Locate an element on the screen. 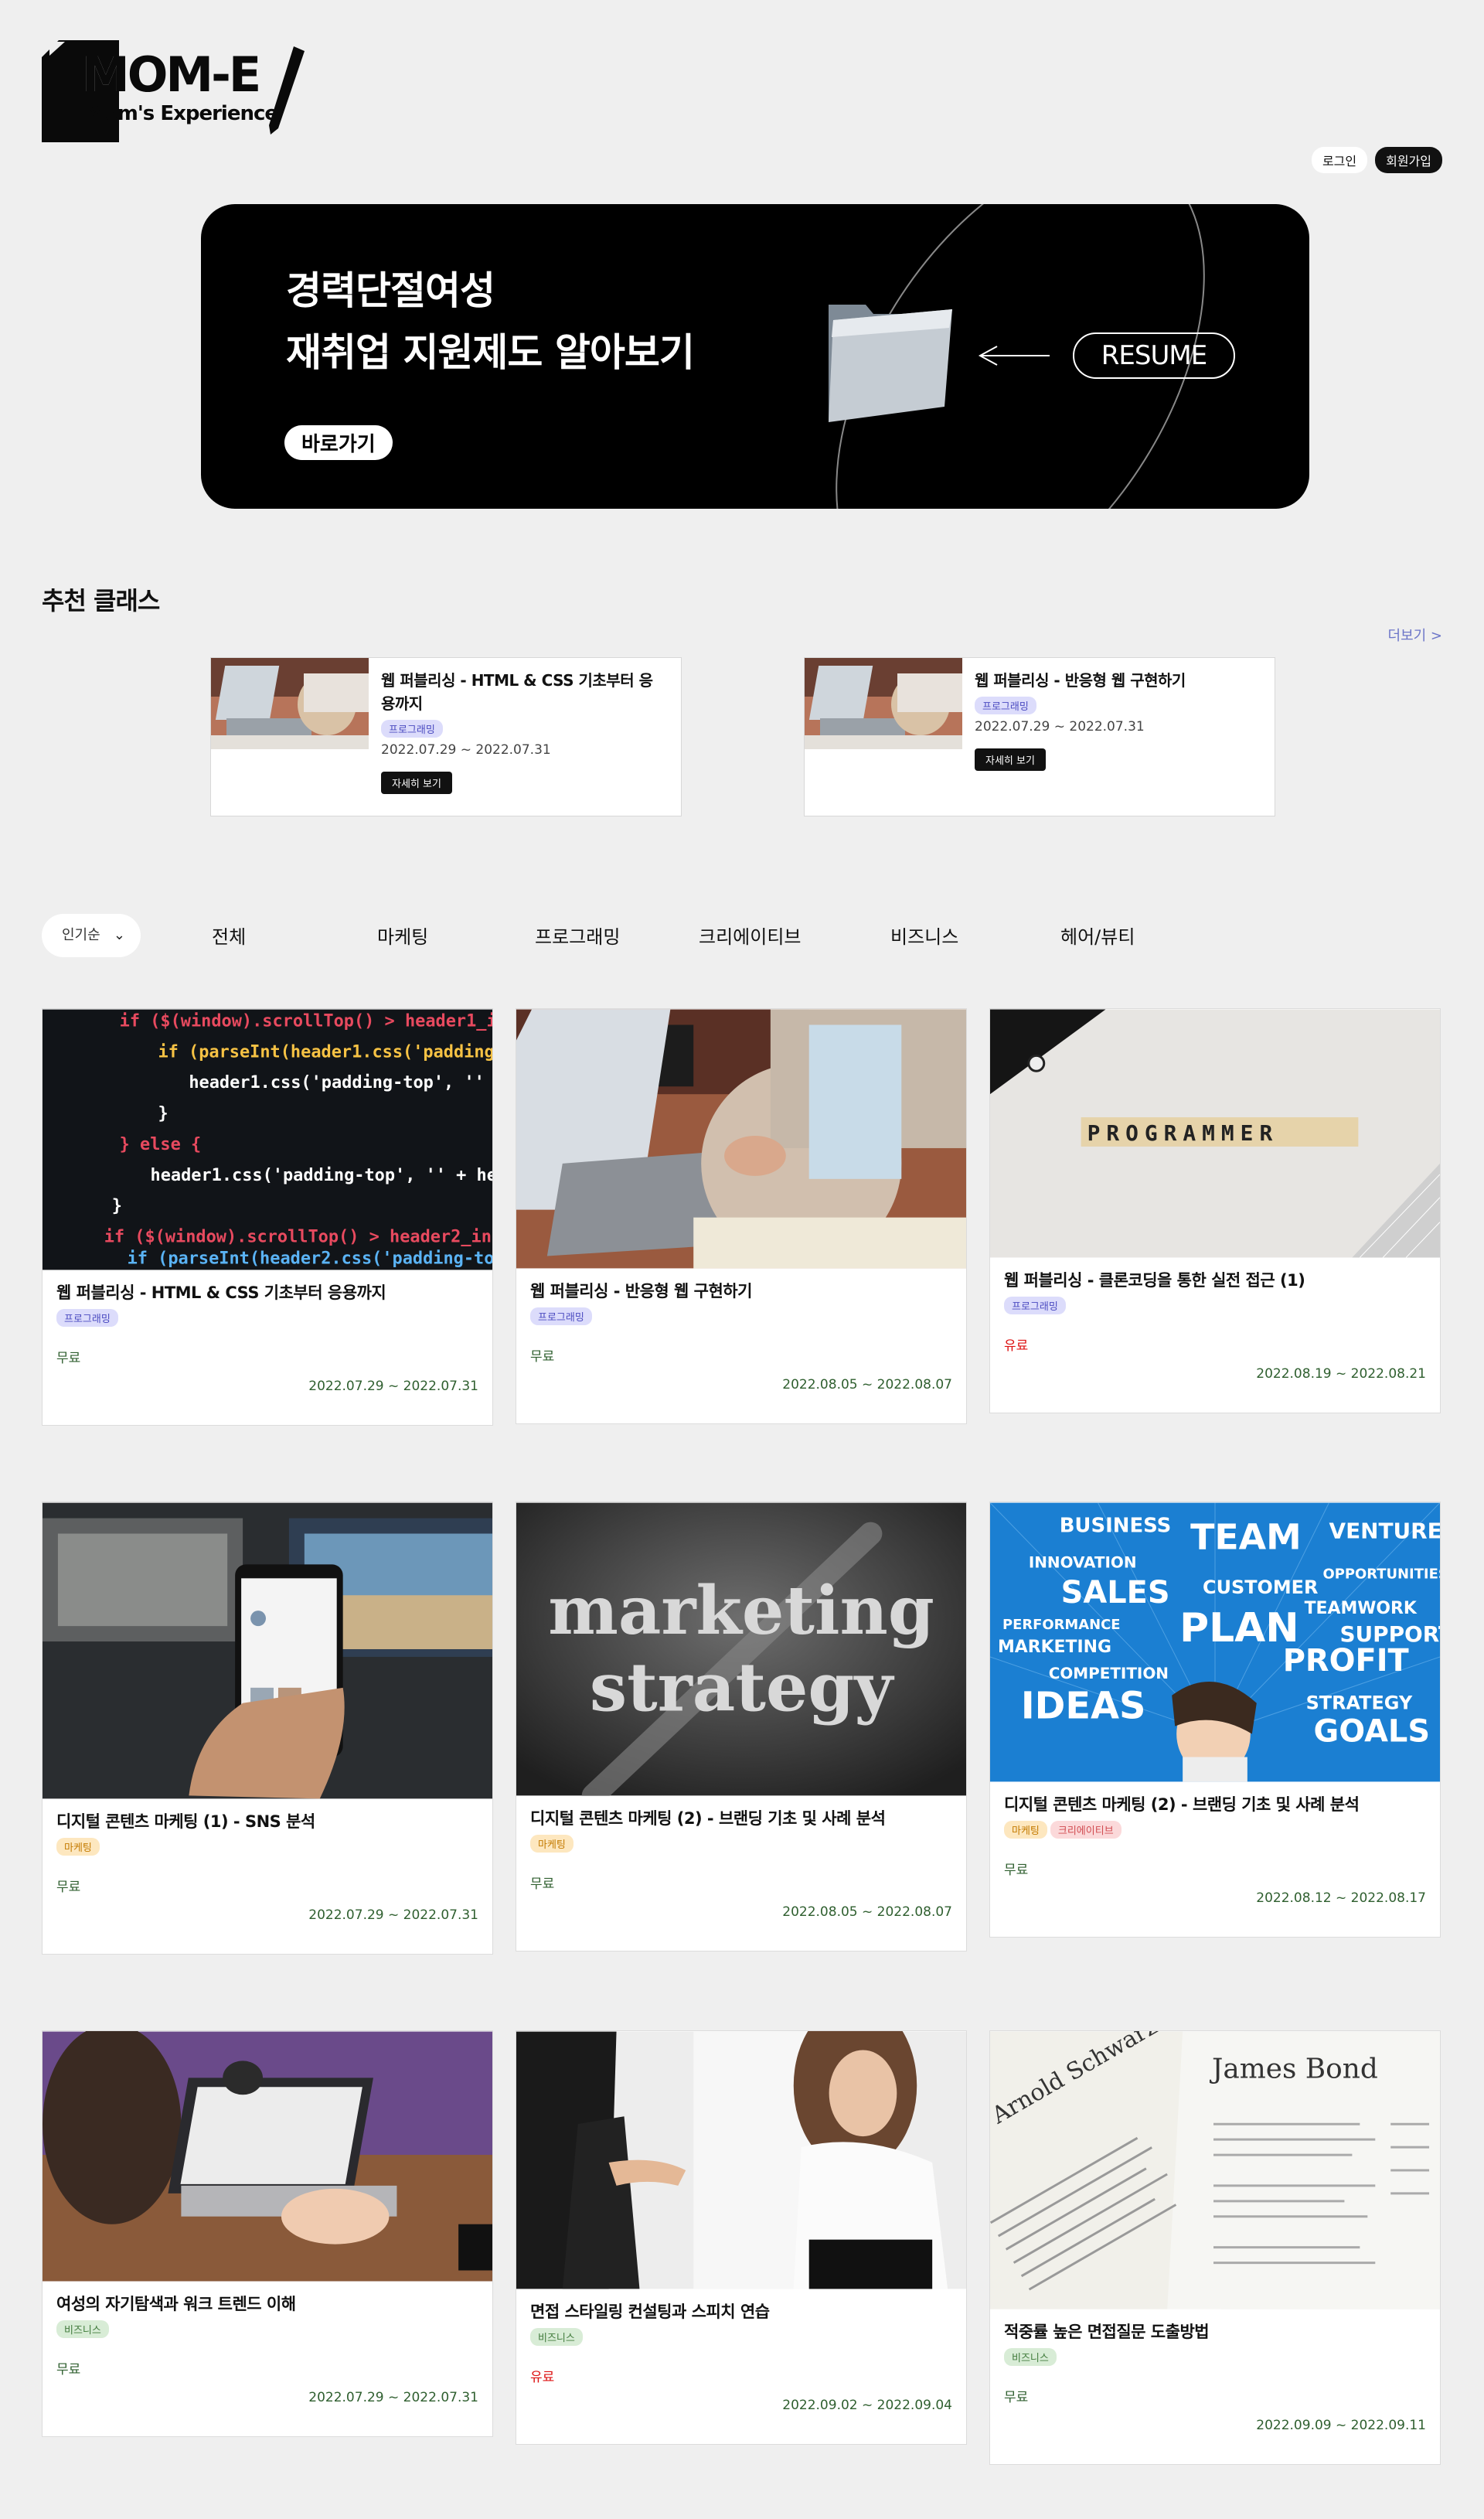  login-button: 로그인 is located at coordinates (1339, 160).